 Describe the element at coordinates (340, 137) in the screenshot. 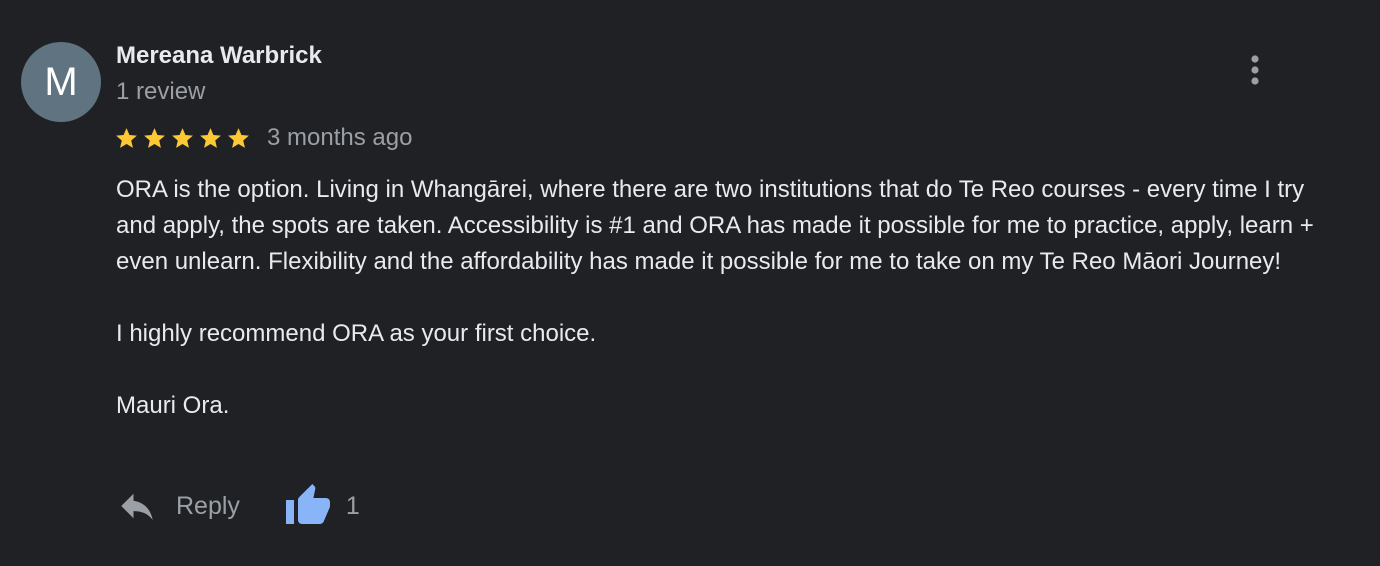

I see `review-date: 3 months ago` at that location.